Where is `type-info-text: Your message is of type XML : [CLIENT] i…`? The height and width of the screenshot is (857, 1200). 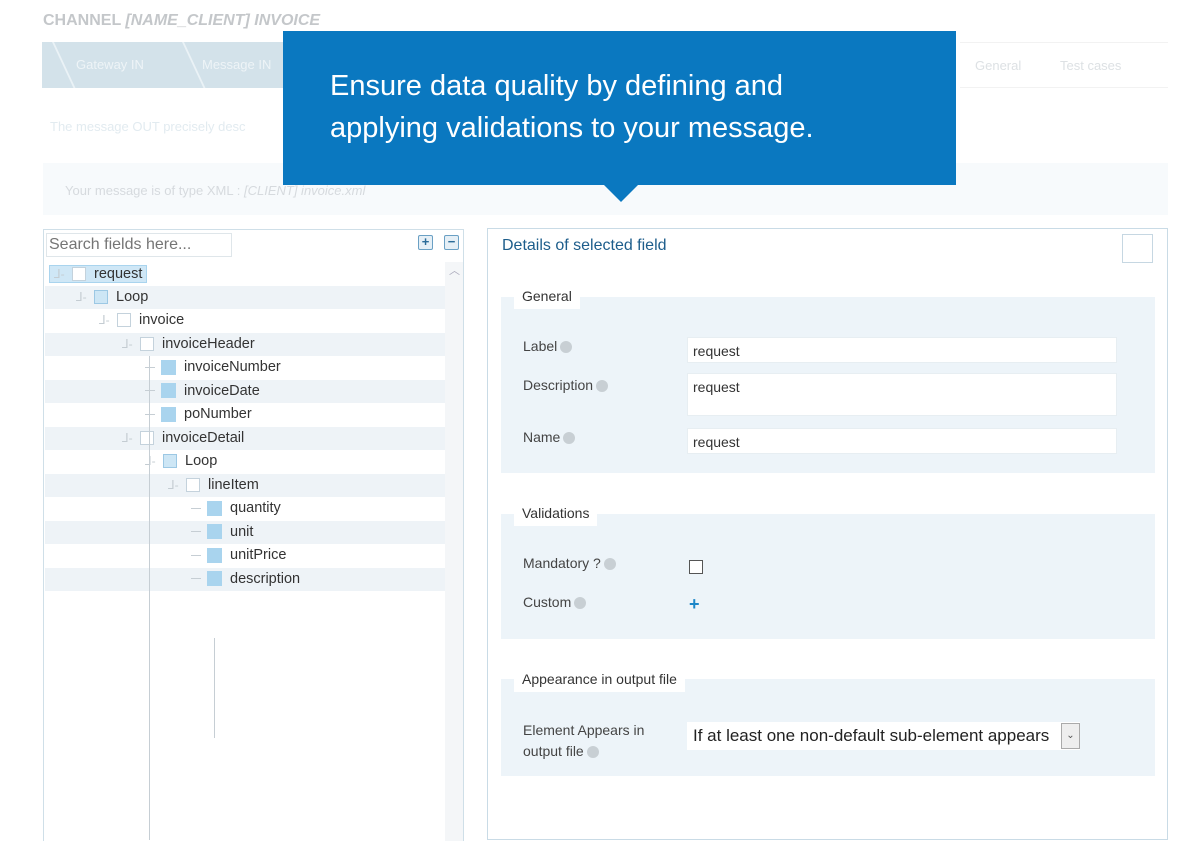
type-info-text: Your message is of type XML : [CLIENT] i… is located at coordinates (215, 190).